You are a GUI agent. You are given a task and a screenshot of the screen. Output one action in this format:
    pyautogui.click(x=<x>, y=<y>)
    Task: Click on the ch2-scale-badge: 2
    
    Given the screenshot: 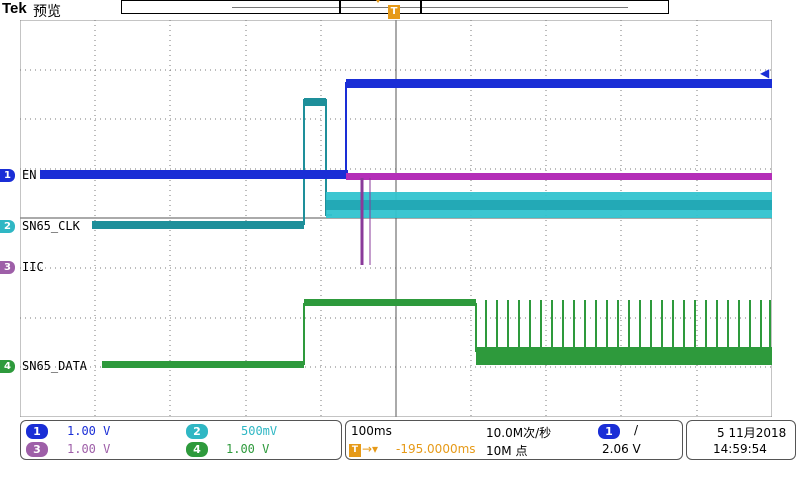 What is the action you would take?
    pyautogui.click(x=197, y=431)
    